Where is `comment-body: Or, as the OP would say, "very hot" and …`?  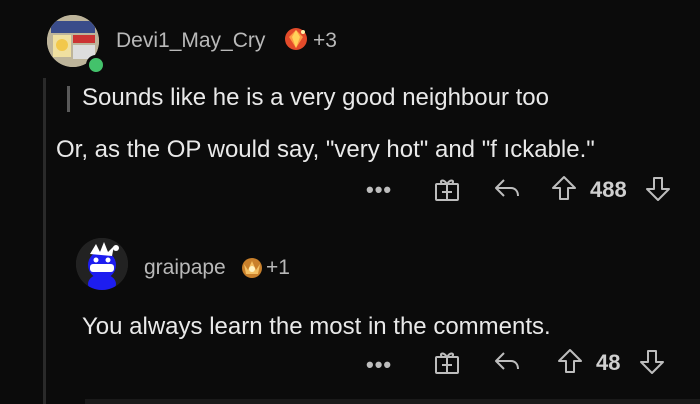 comment-body: Or, as the OP would say, "very hot" and … is located at coordinates (325, 149).